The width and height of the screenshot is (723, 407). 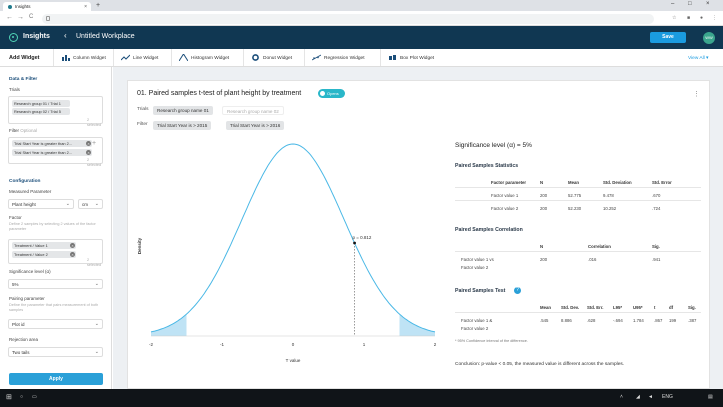 What do you see at coordinates (658, 320) in the screenshot?
I see `table-cell: .867` at bounding box center [658, 320].